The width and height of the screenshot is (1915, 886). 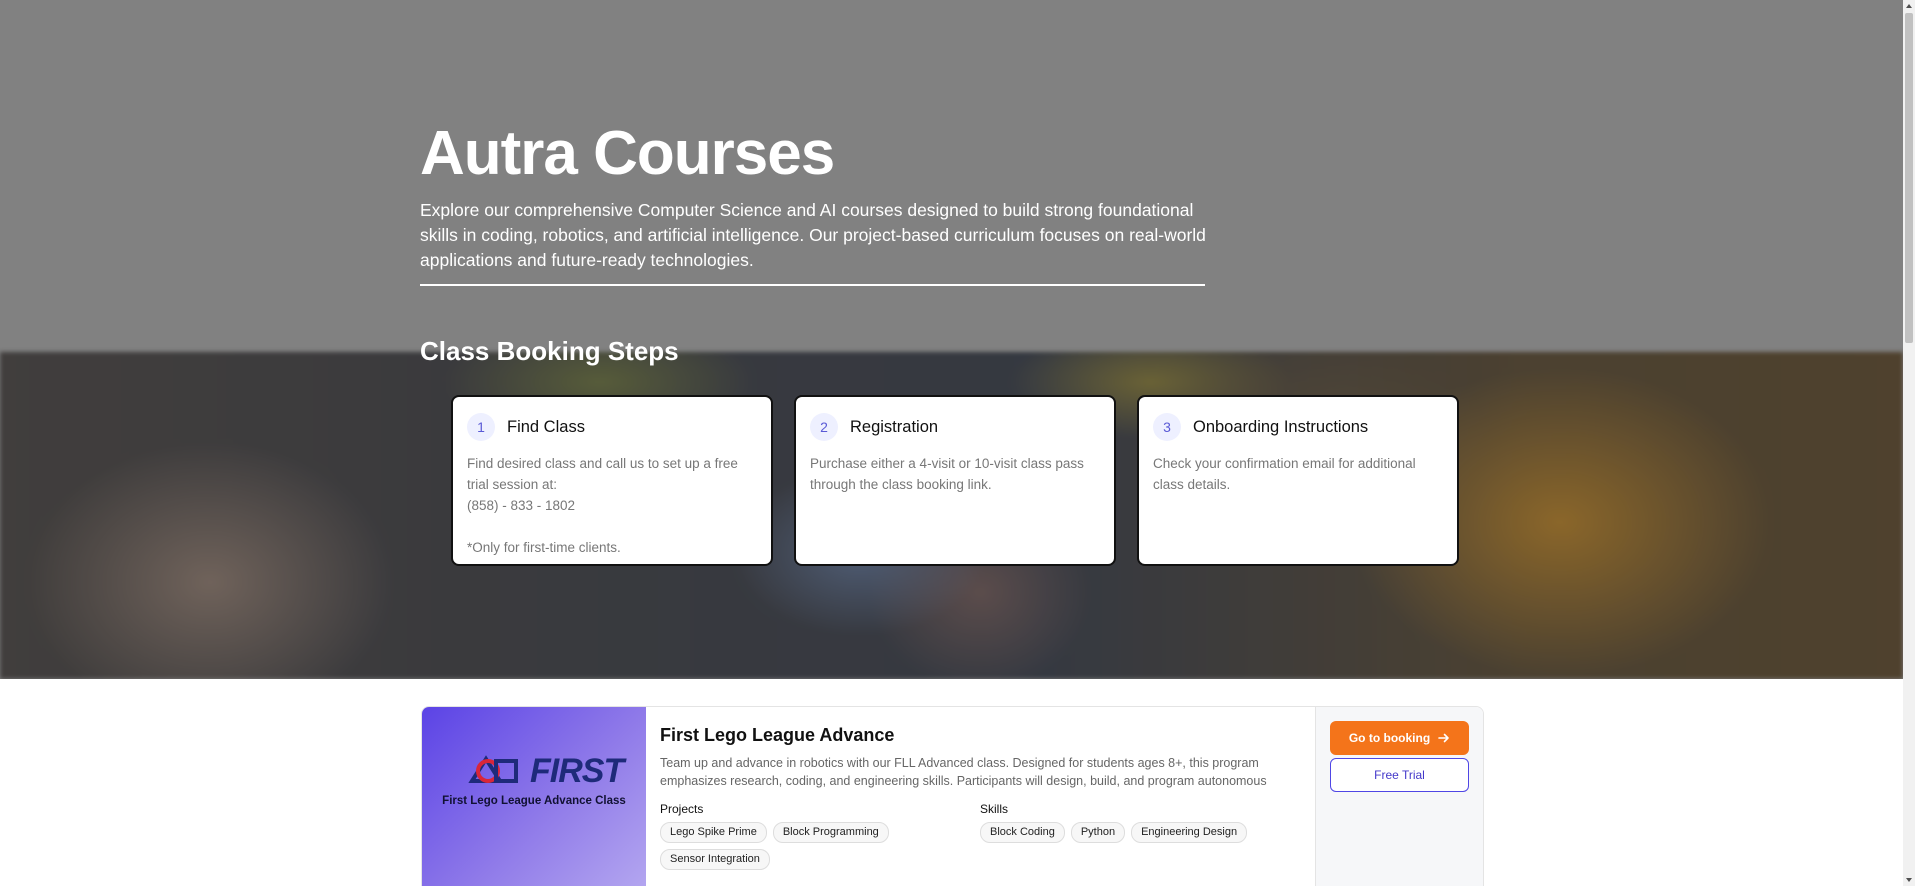 I want to click on step-number: 2, so click(x=824, y=427).